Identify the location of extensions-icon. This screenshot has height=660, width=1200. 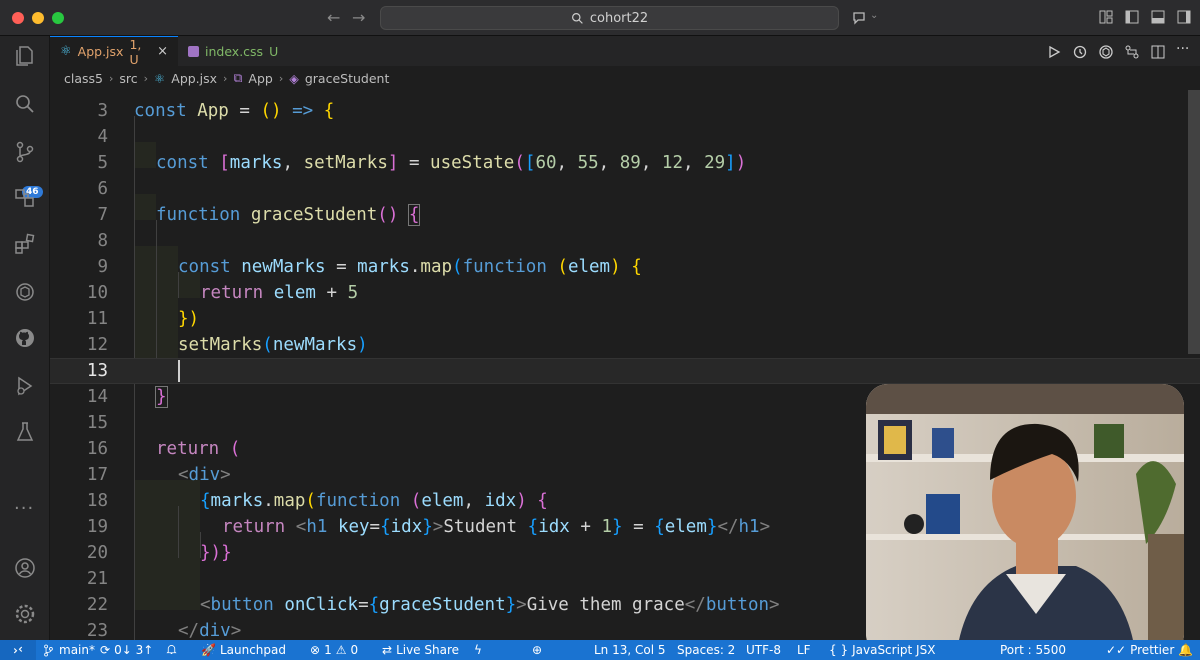
(25, 244).